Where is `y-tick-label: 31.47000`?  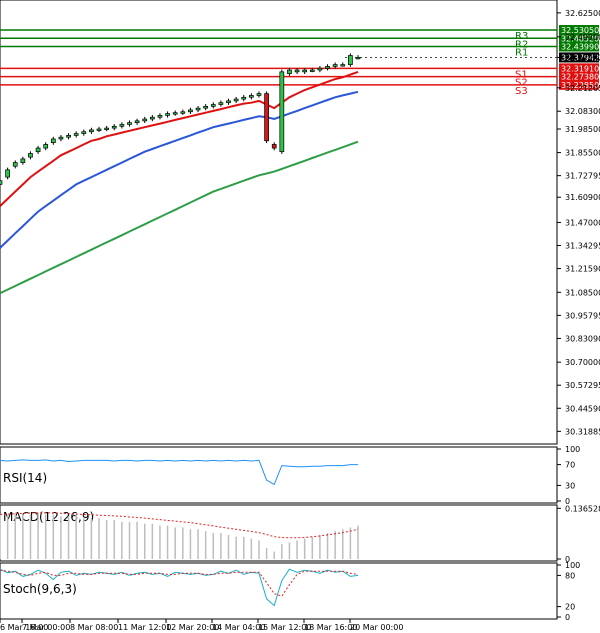
y-tick-label: 31.47000 is located at coordinates (582, 222).